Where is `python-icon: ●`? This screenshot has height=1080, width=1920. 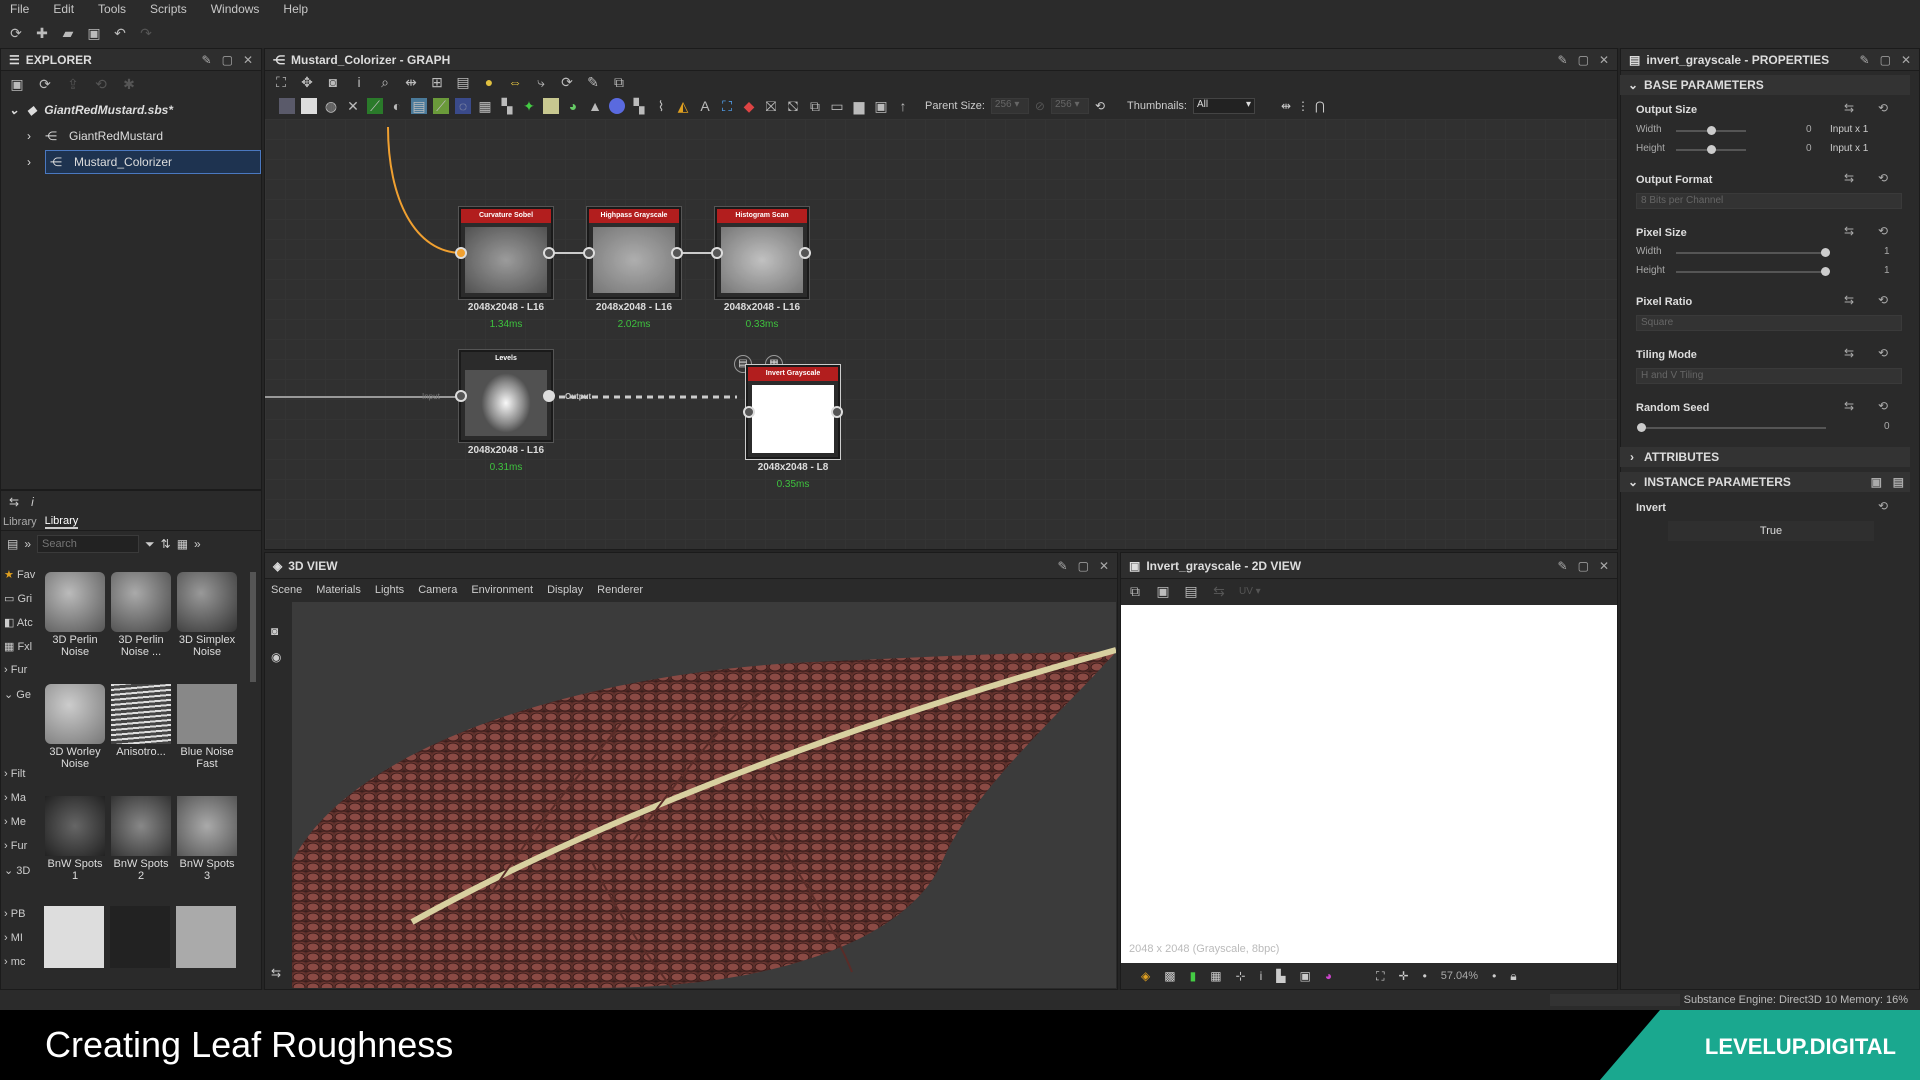
python-icon: ● is located at coordinates (489, 82).